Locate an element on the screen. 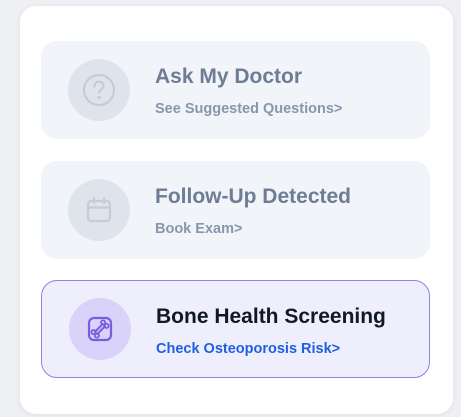  ask-my-doctor-icon-circle is located at coordinates (99, 90).